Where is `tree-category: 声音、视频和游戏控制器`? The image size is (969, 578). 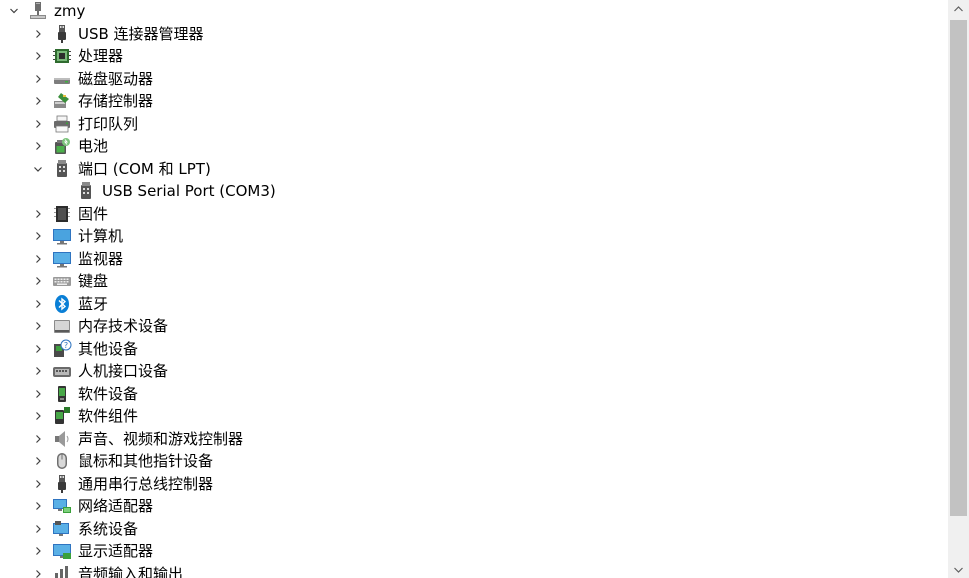
tree-category: 声音、视频和游戏控制器 is located at coordinates (474, 439).